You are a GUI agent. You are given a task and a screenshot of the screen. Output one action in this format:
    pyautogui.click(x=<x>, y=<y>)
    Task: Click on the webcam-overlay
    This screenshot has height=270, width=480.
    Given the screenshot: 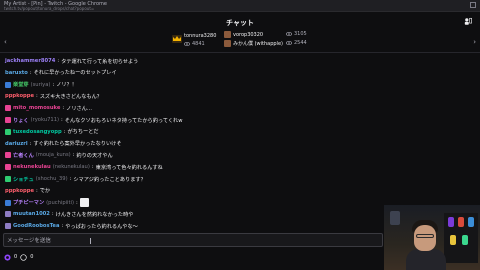 What is the action you would take?
    pyautogui.click(x=432, y=237)
    